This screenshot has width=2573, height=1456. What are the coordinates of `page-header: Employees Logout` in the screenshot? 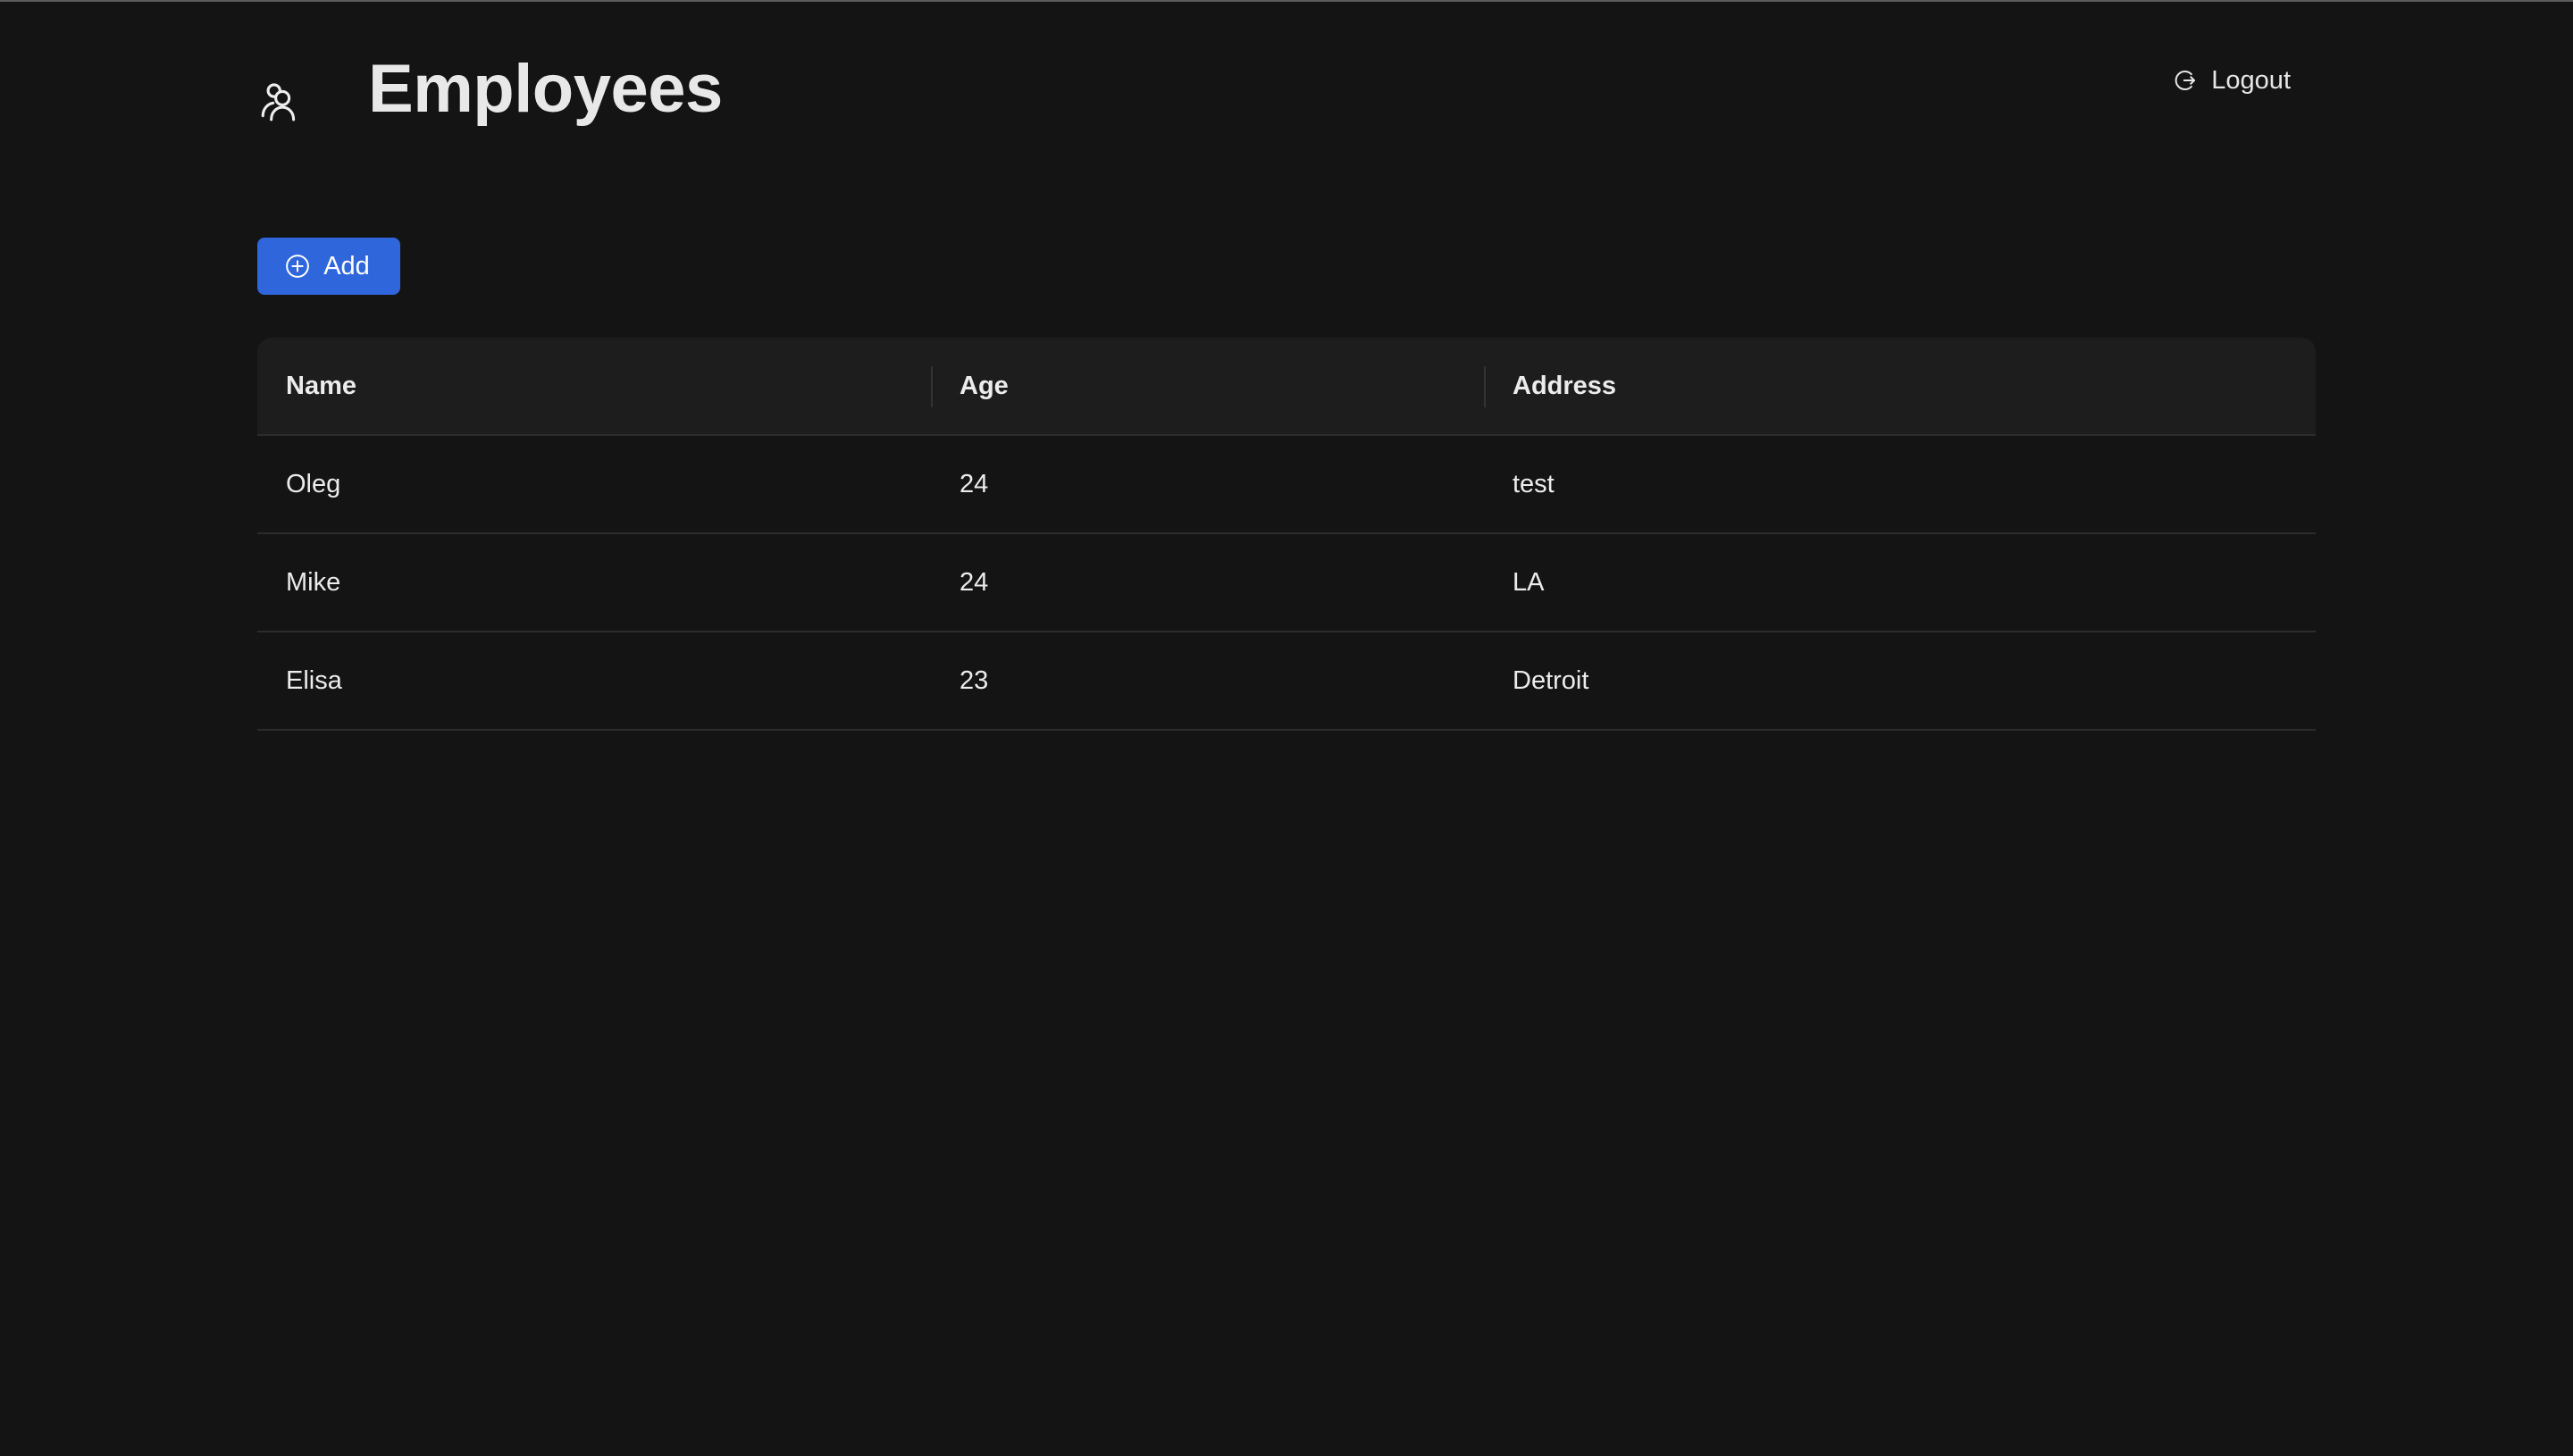 It's located at (1286, 89).